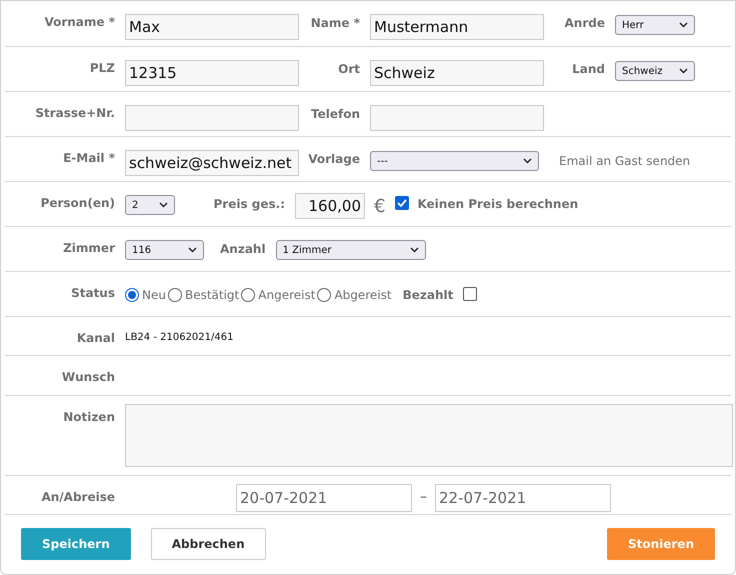  What do you see at coordinates (457, 73) in the screenshot?
I see `input-field: Schweiz` at bounding box center [457, 73].